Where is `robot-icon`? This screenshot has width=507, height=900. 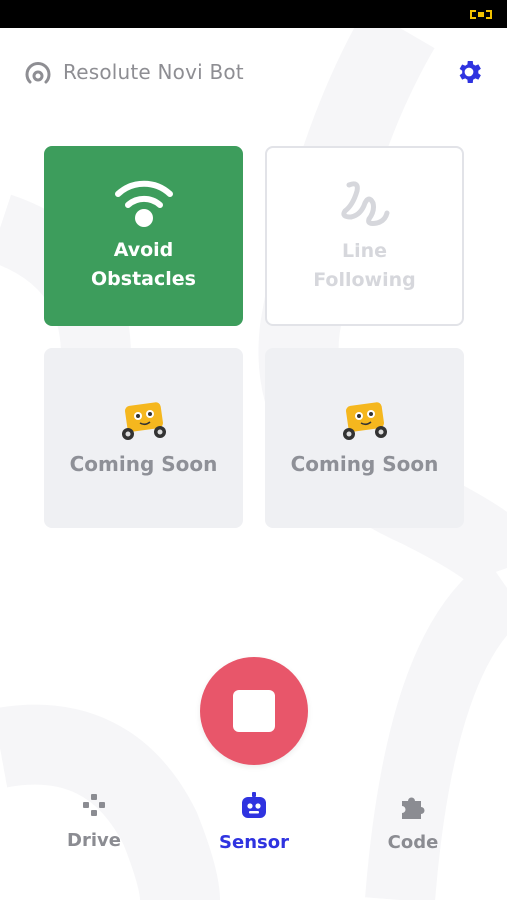
robot-icon is located at coordinates (254, 805).